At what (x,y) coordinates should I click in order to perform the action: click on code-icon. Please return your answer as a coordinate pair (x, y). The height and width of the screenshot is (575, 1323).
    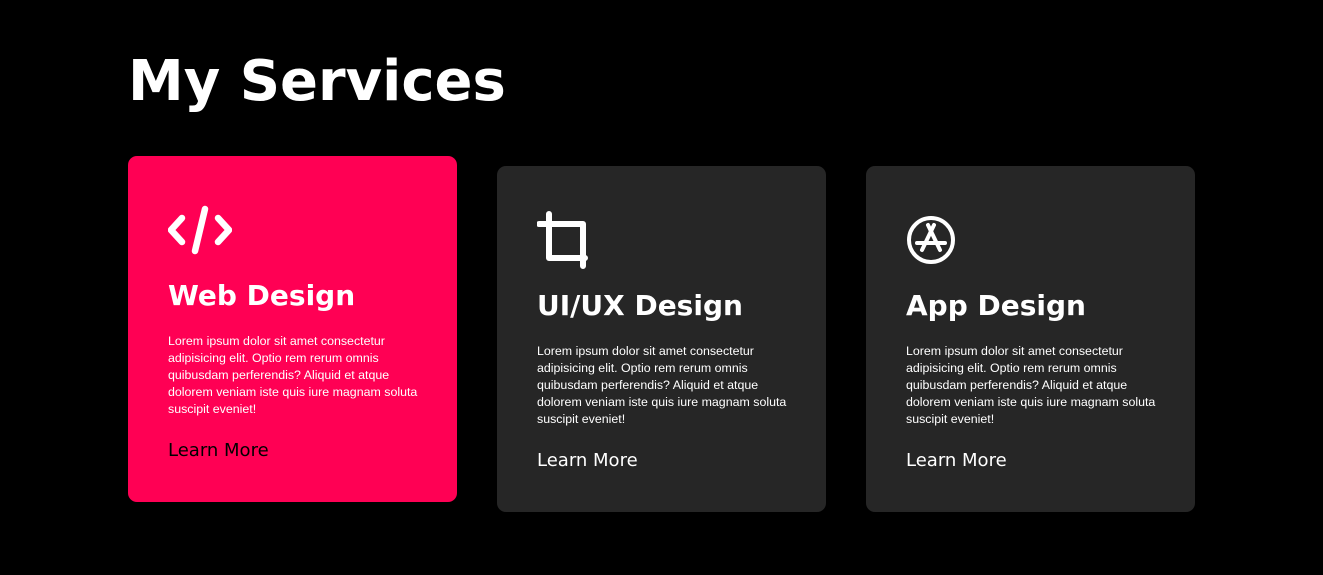
    Looking at the image, I should click on (200, 230).